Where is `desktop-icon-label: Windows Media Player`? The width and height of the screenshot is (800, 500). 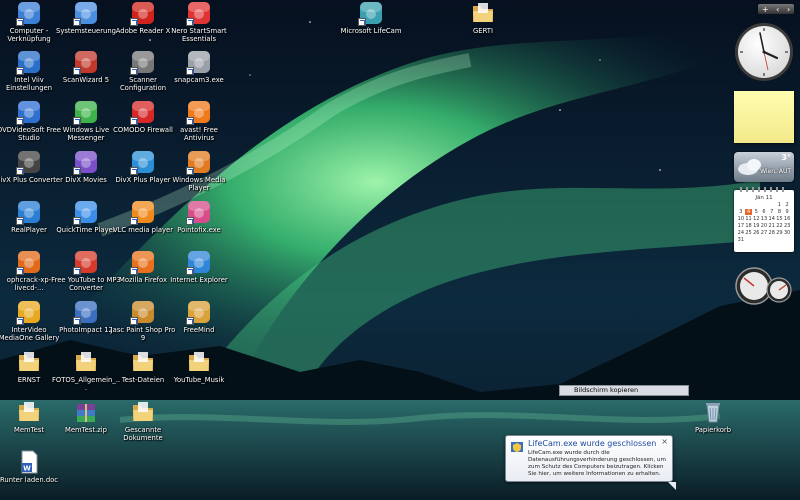
desktop-icon-label: Windows Media Player is located at coordinates (199, 184).